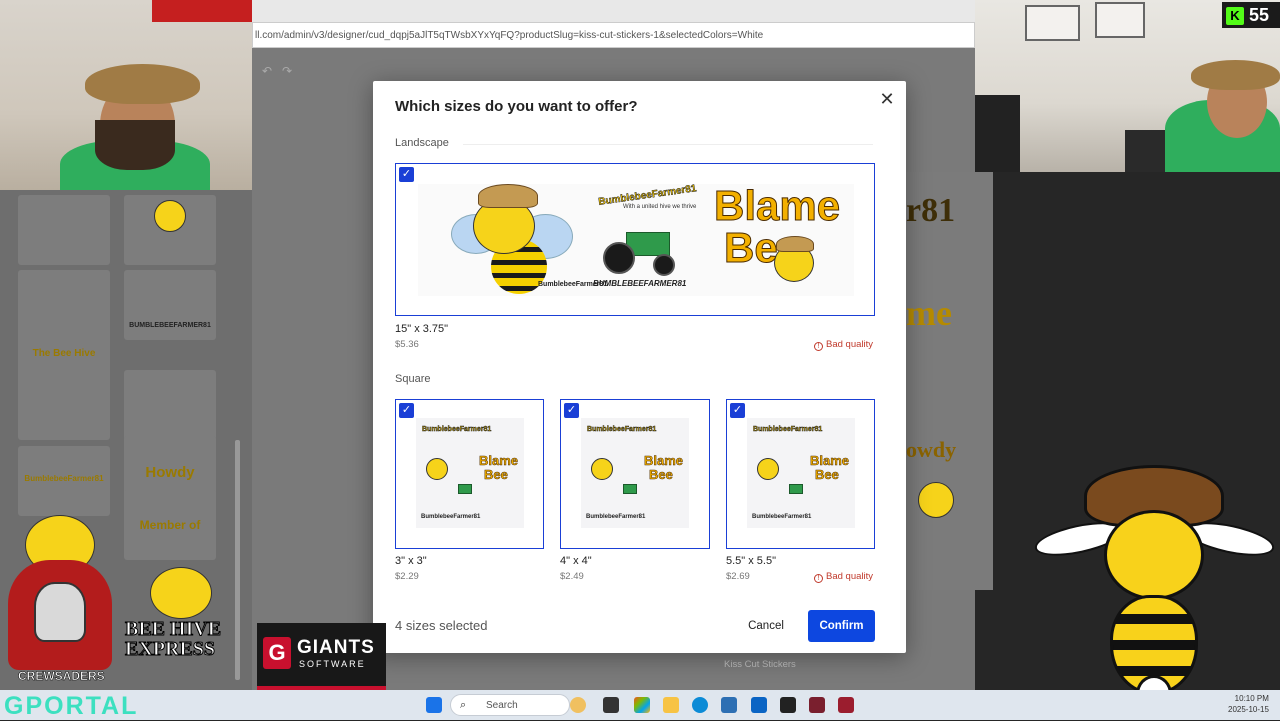 The height and width of the screenshot is (721, 1280). What do you see at coordinates (997, 133) in the screenshot?
I see `gaming-chair` at bounding box center [997, 133].